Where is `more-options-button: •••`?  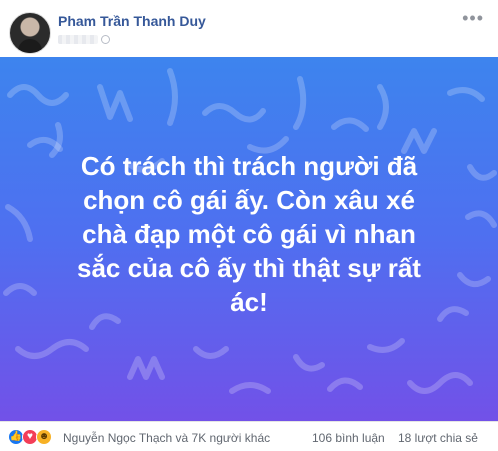 more-options-button: ••• is located at coordinates (473, 18).